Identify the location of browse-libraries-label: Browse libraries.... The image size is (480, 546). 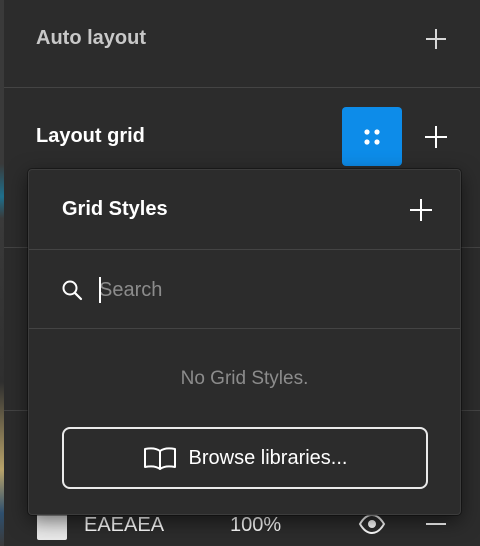
(268, 457).